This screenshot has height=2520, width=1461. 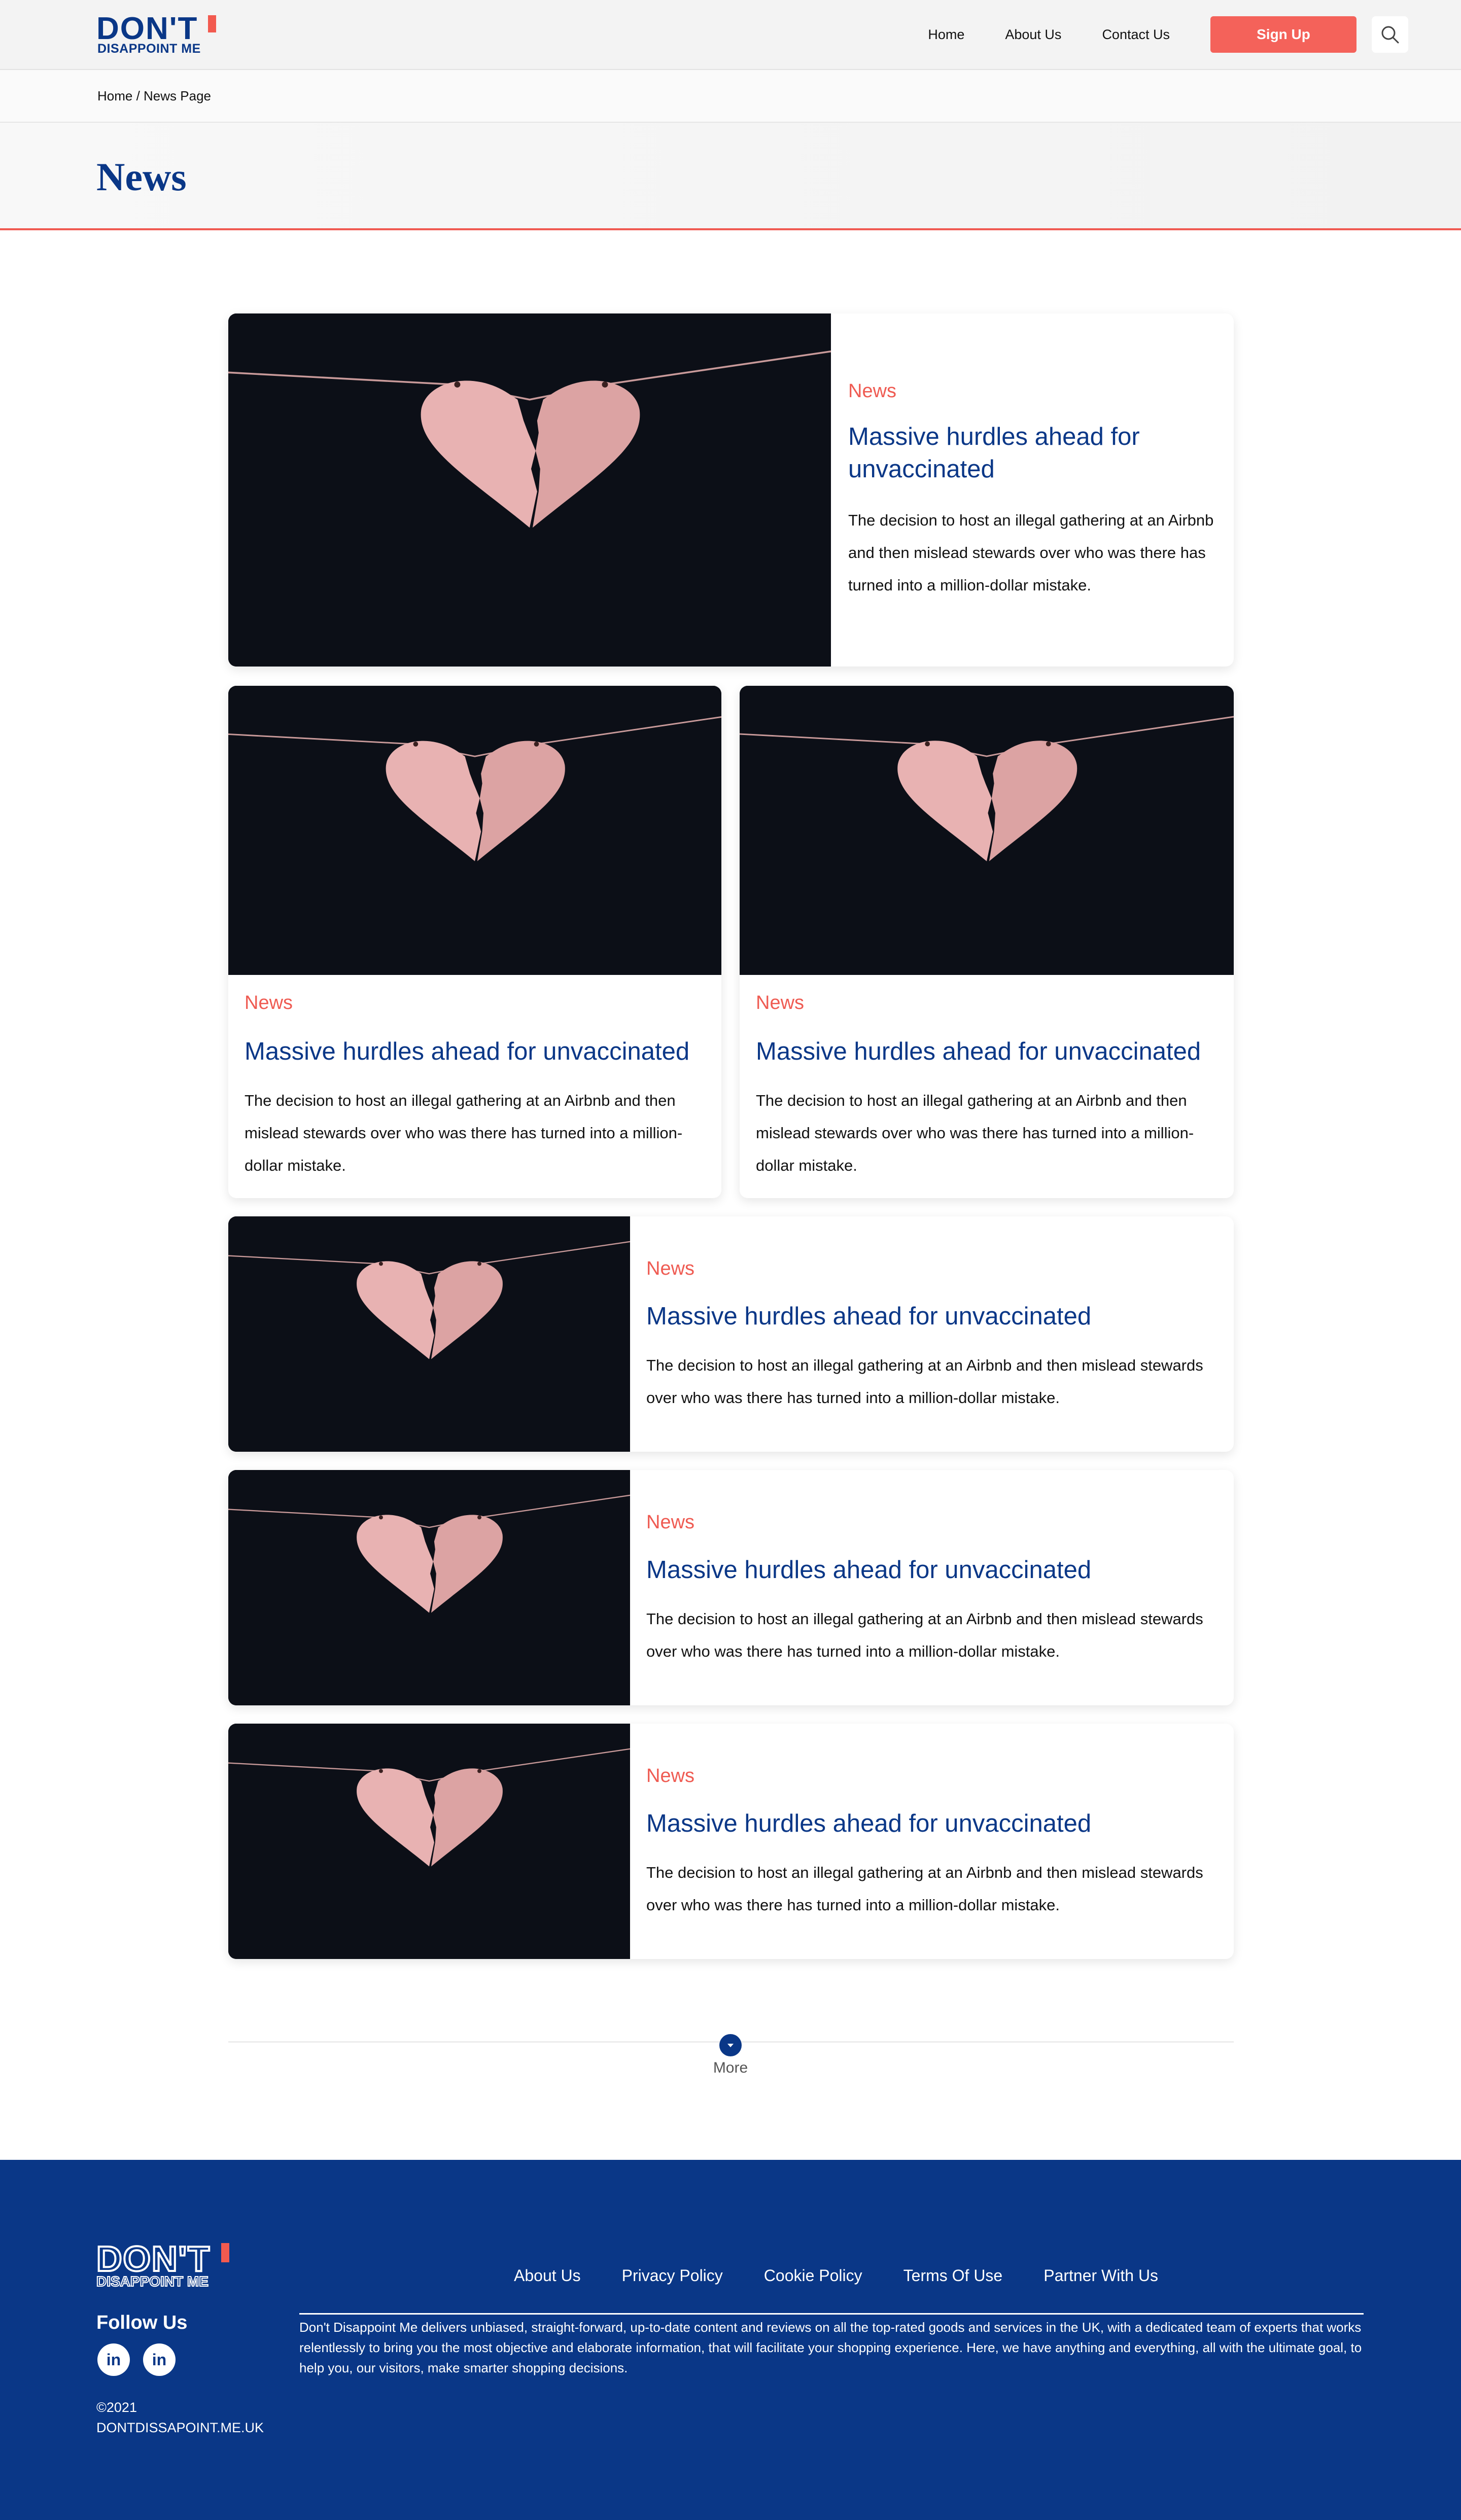 I want to click on chevron-down-icon, so click(x=730, y=2046).